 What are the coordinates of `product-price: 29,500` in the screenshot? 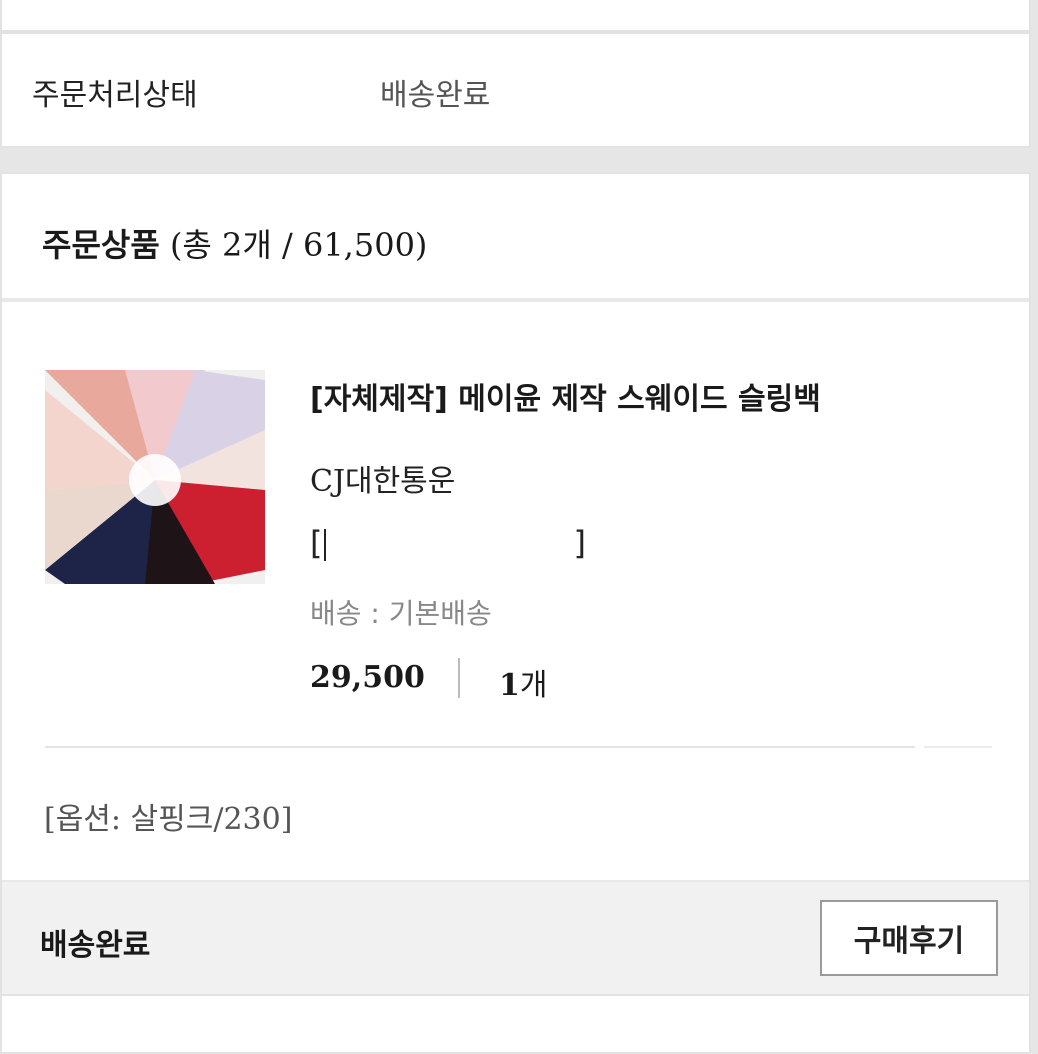 It's located at (367, 677).